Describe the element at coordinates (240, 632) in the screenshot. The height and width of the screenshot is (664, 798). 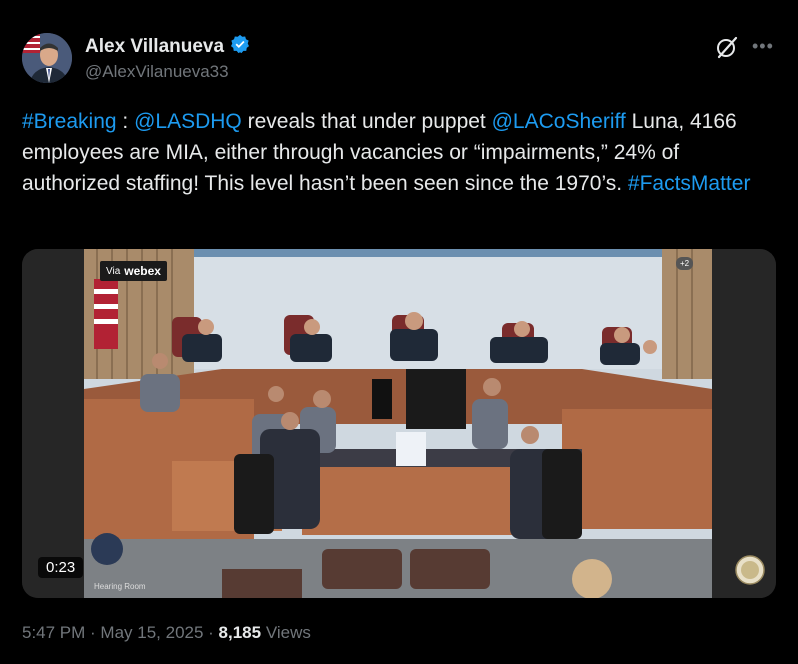
I see `views-count: 8,185` at that location.